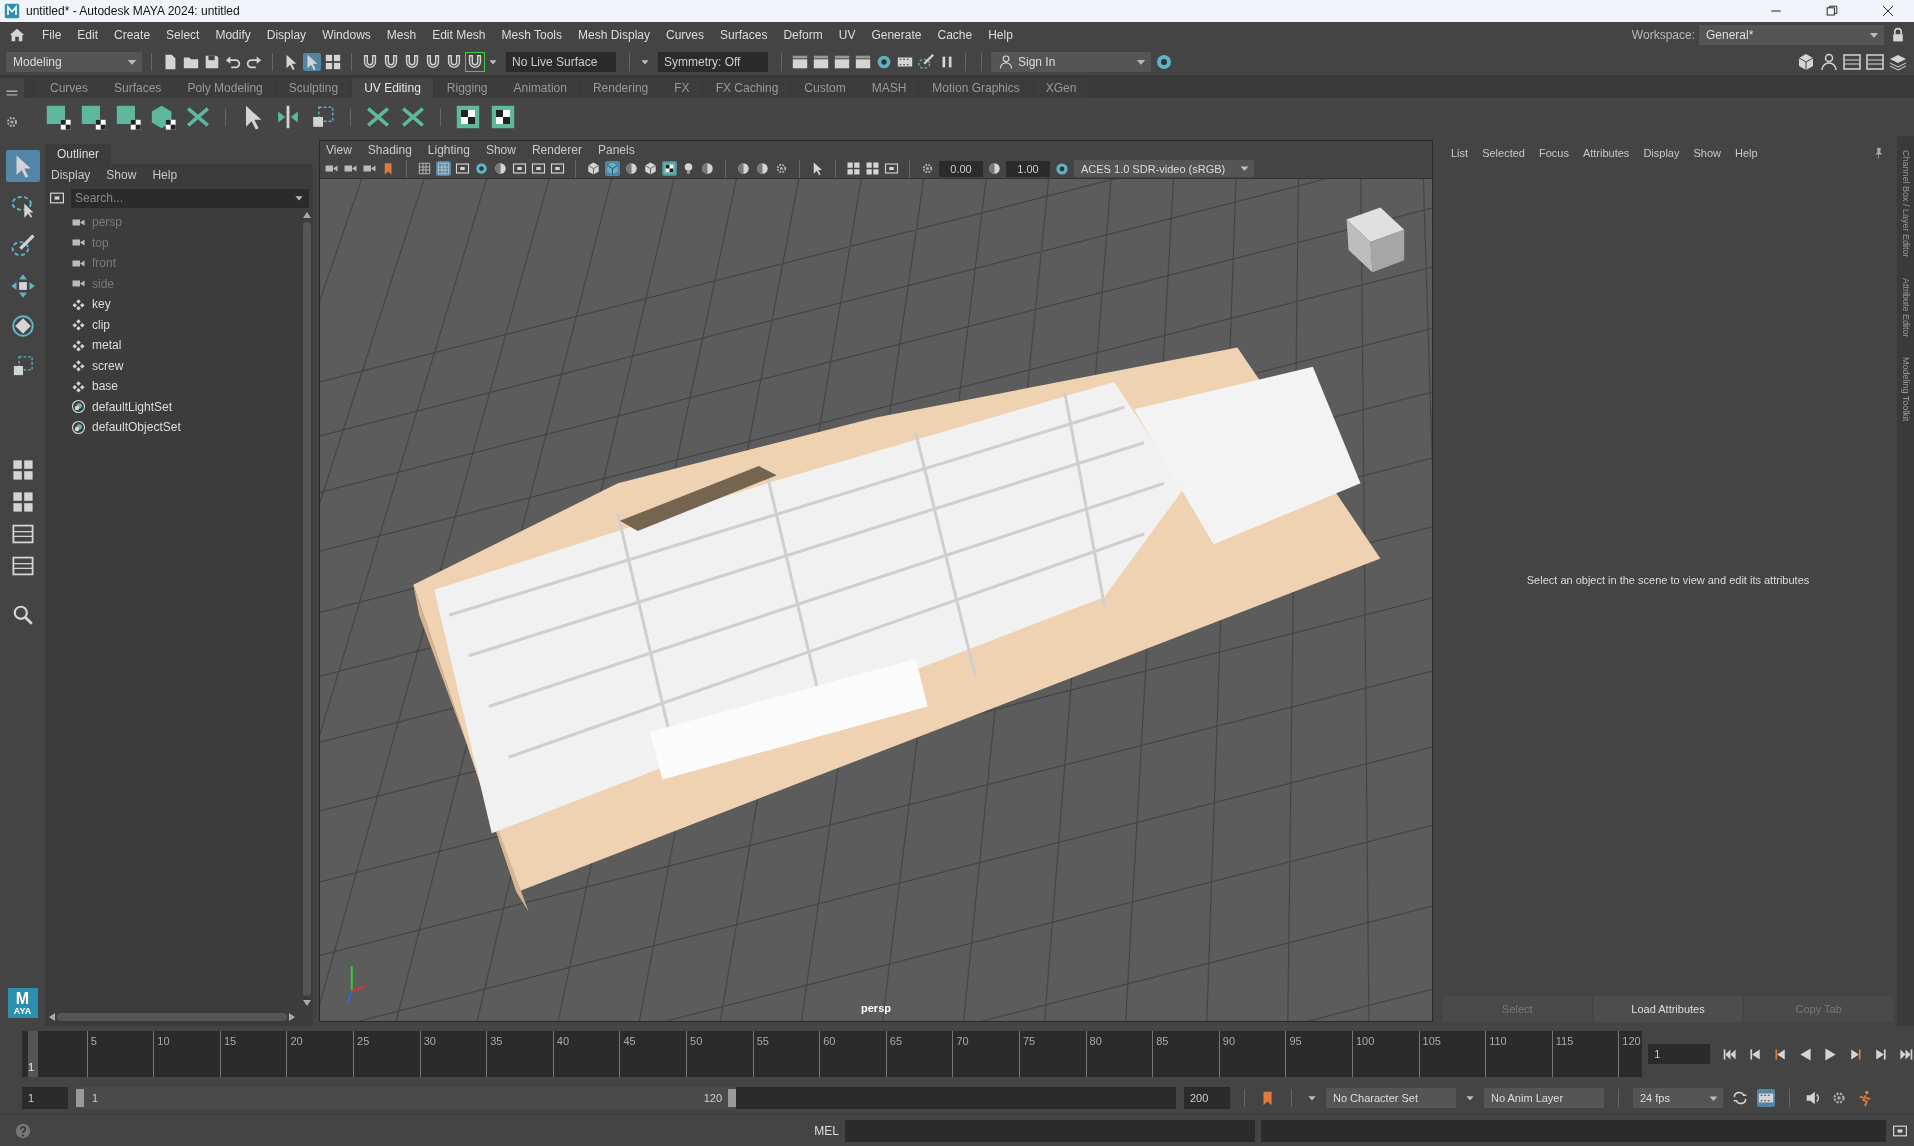  What do you see at coordinates (136, 427) in the screenshot?
I see `outliner-item: defaultObjectSet` at bounding box center [136, 427].